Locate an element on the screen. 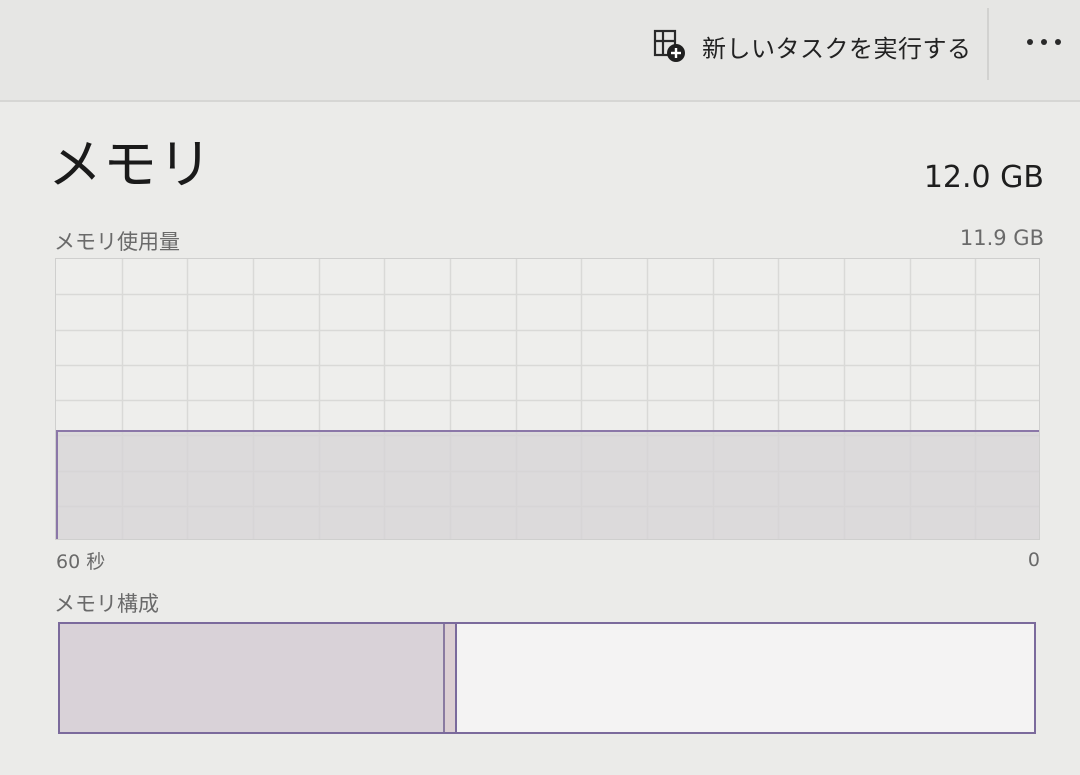 The width and height of the screenshot is (1080, 775). memory-total: 12.0 GB is located at coordinates (983, 177).